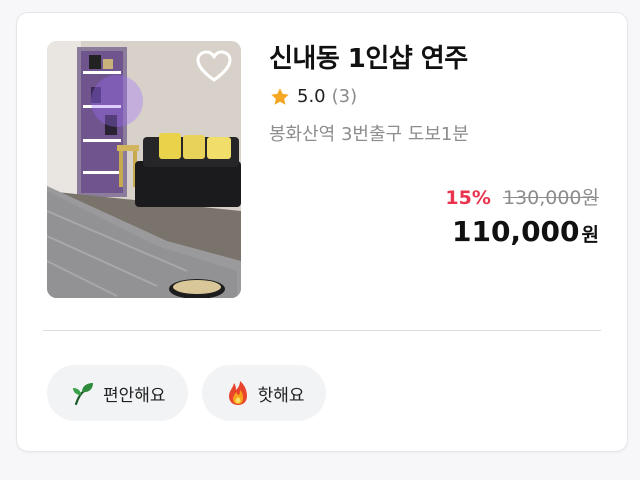 The height and width of the screenshot is (480, 640). I want to click on rating-row: 5.0 (3), so click(434, 97).